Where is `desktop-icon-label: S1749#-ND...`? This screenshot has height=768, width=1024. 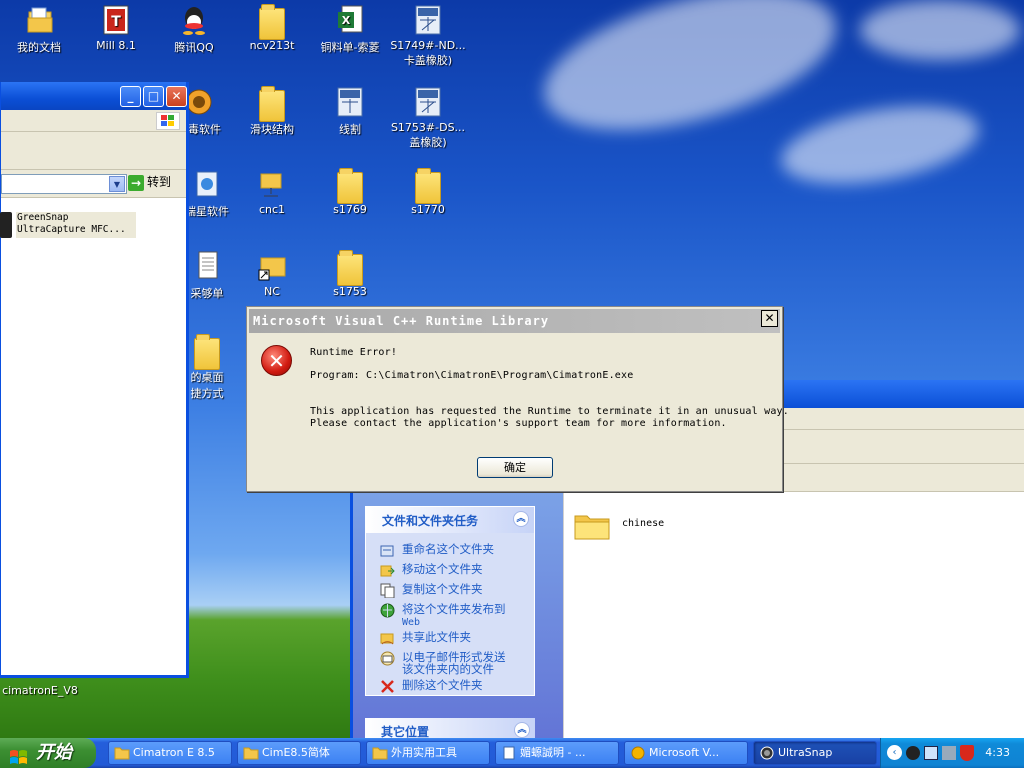
desktop-icon-label: S1749#-ND... is located at coordinates (428, 45).